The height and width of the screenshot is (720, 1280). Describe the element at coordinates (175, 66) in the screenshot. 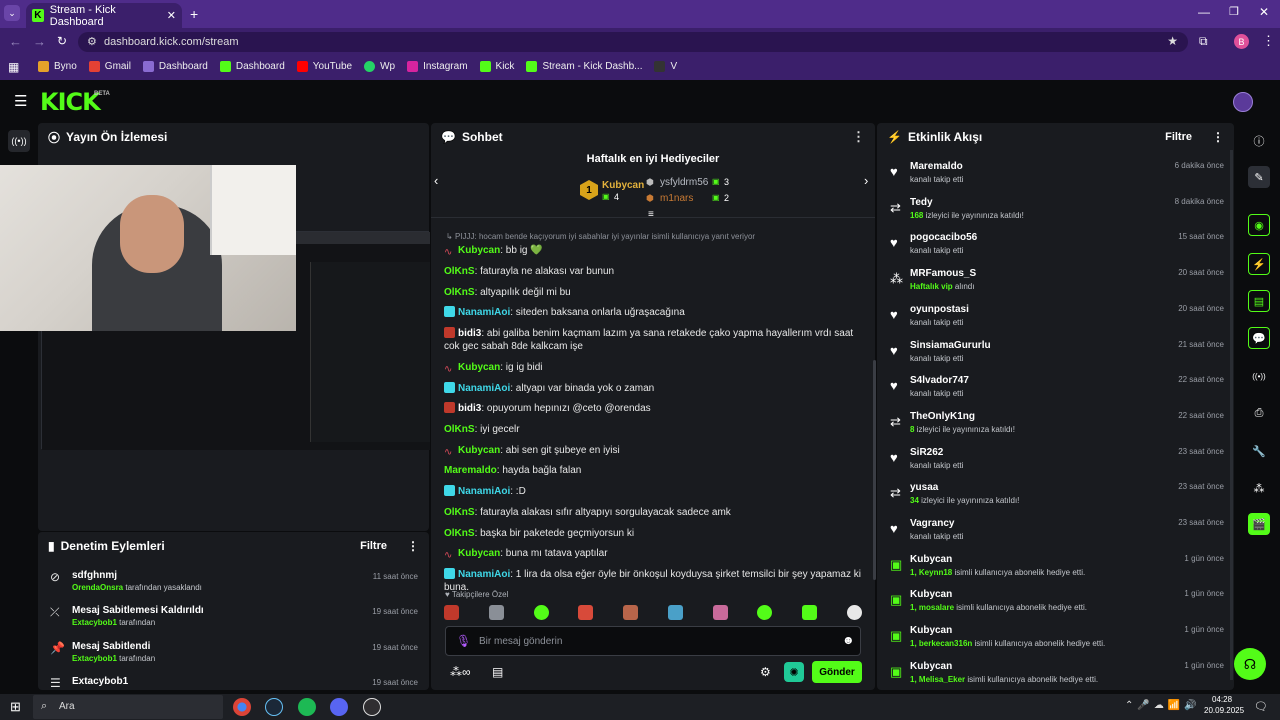

I see `bookmark-dashboard-1: Dashboard` at that location.